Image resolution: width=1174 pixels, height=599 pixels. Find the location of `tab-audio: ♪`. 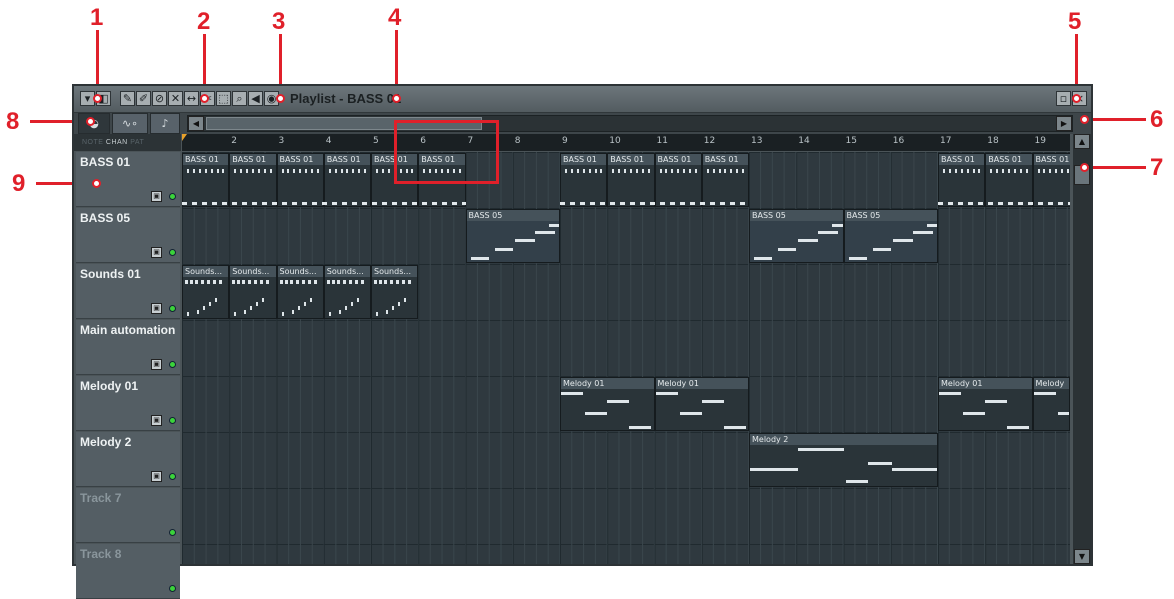

tab-audio: ♪ is located at coordinates (165, 123).